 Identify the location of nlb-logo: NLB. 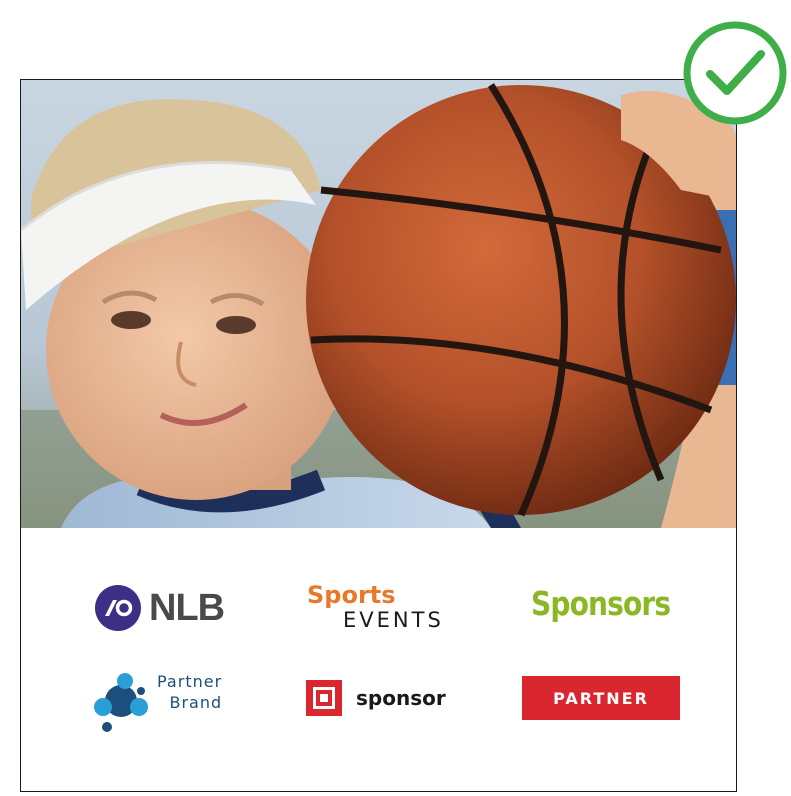
(160, 608).